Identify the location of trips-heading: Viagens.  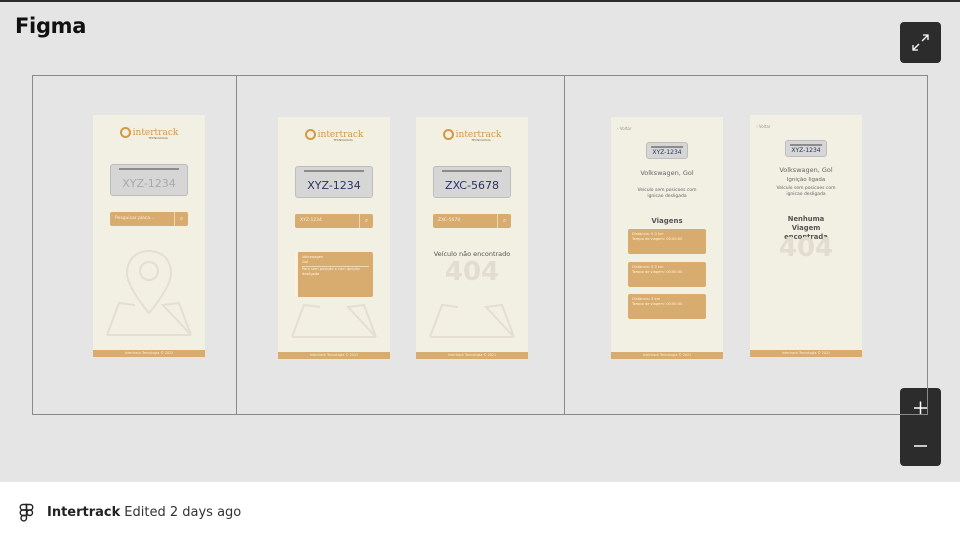
(667, 221).